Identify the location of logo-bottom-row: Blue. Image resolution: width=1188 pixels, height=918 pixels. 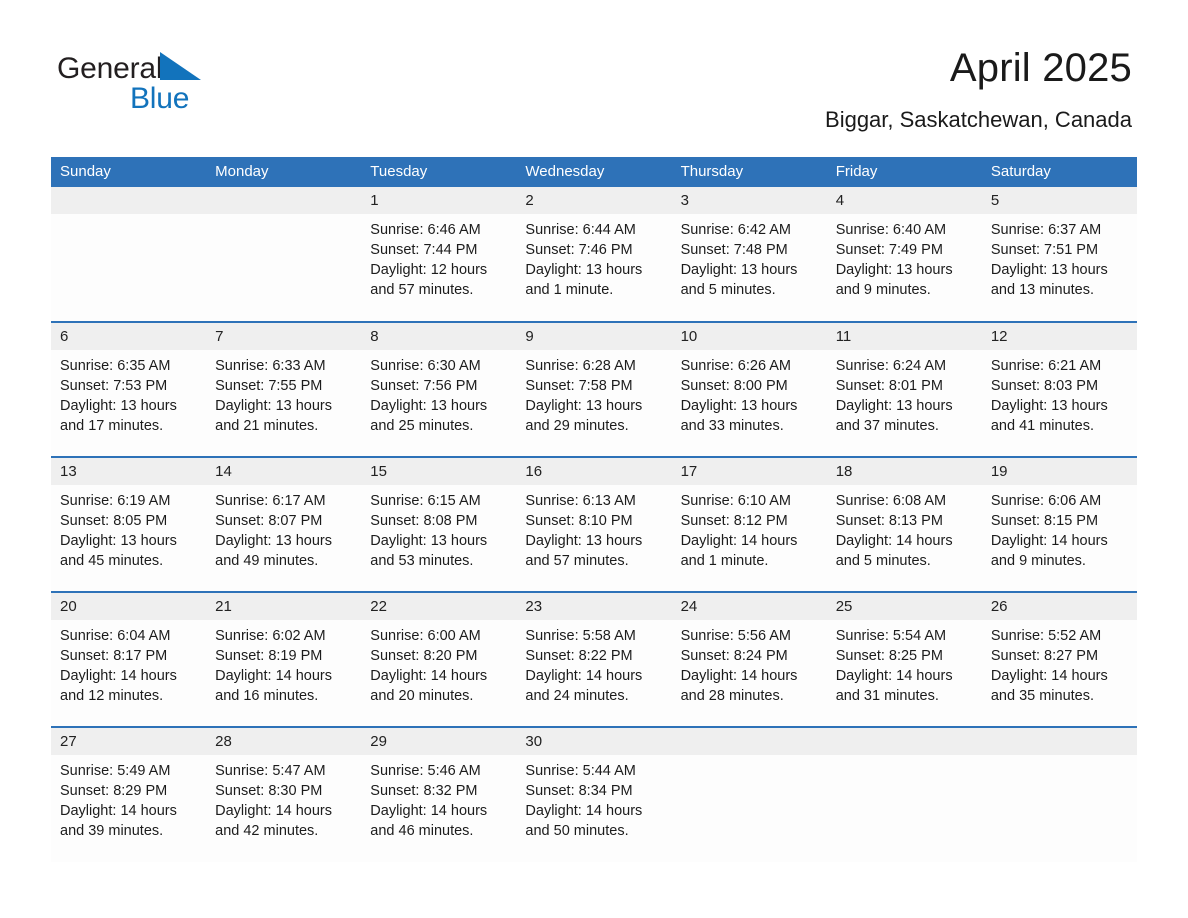
(187, 99).